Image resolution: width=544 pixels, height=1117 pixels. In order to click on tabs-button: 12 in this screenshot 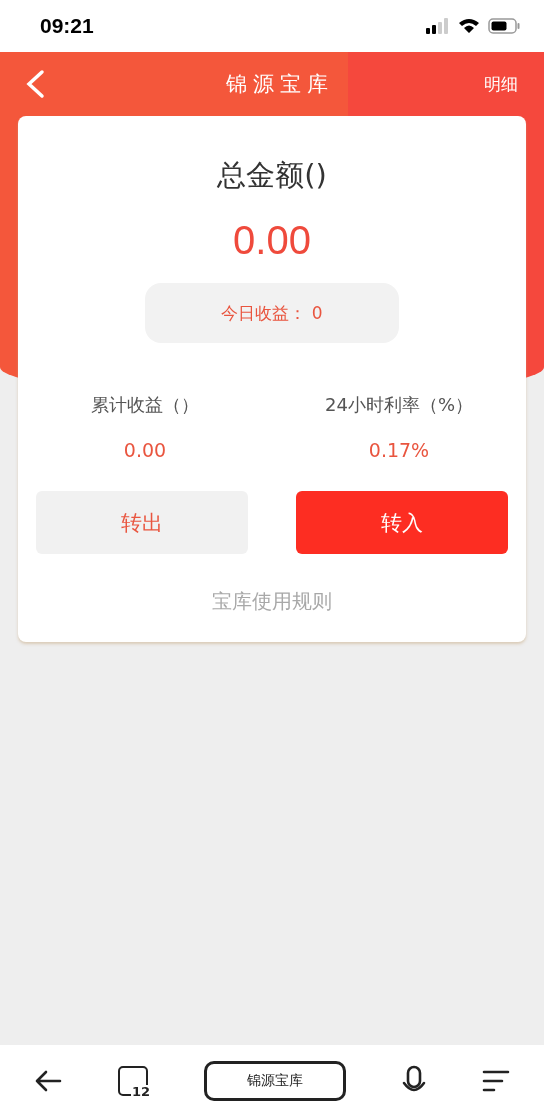, I will do `click(133, 1081)`.